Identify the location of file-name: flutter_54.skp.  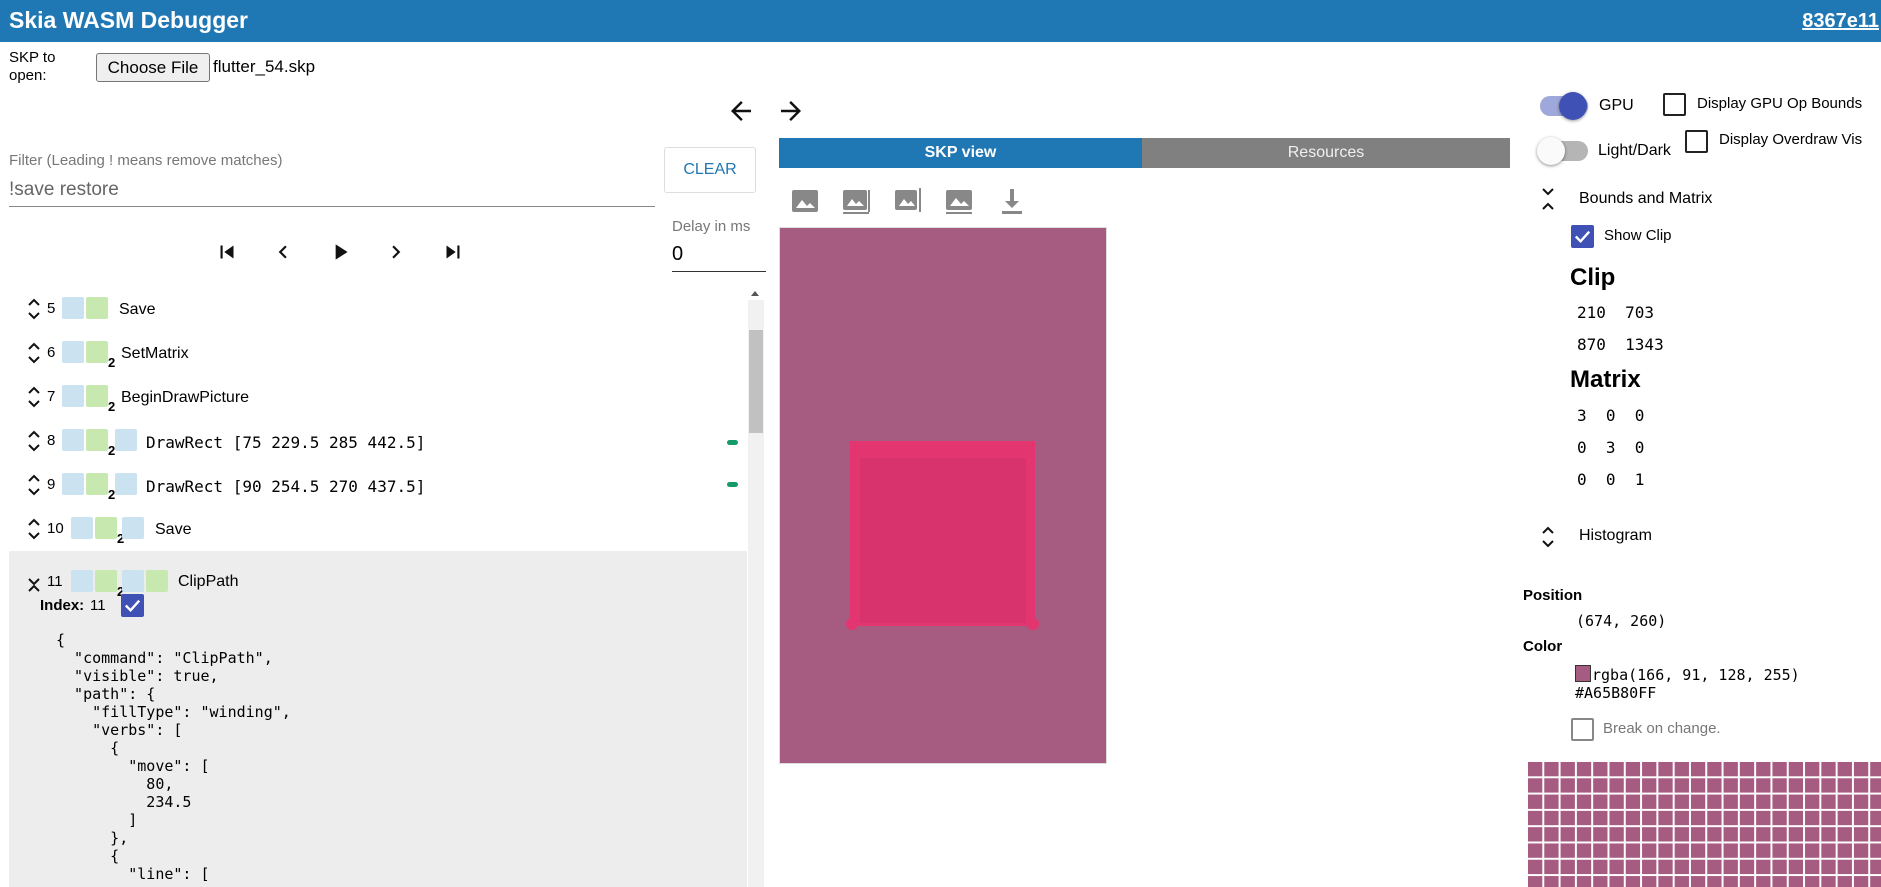
(264, 66).